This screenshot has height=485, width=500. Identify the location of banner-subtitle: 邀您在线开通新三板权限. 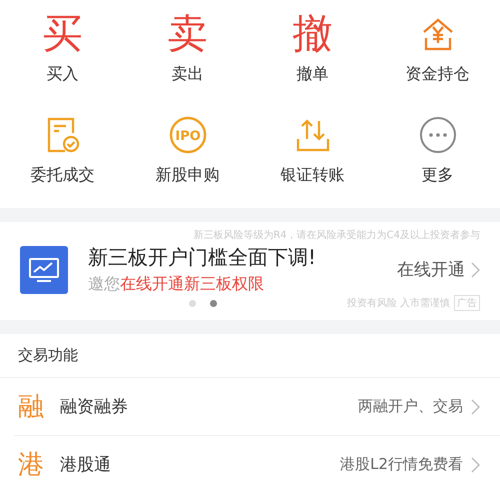
(176, 284).